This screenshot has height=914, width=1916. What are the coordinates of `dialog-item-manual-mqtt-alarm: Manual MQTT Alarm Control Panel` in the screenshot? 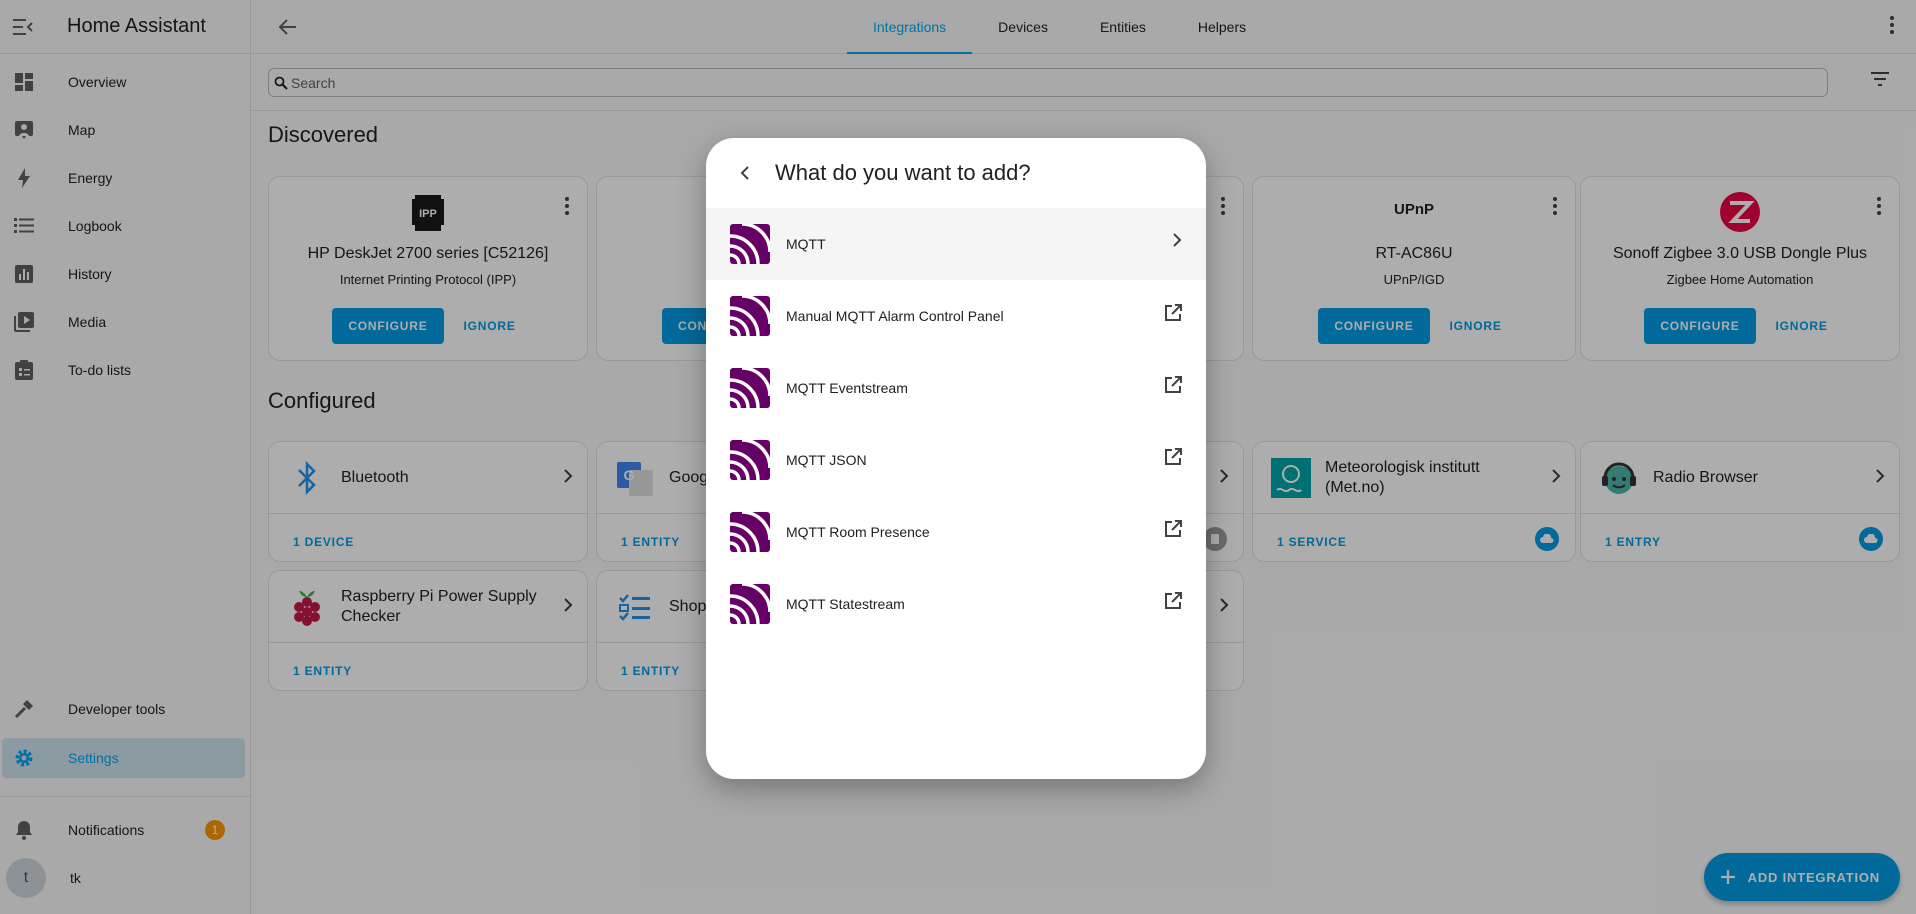 It's located at (956, 316).